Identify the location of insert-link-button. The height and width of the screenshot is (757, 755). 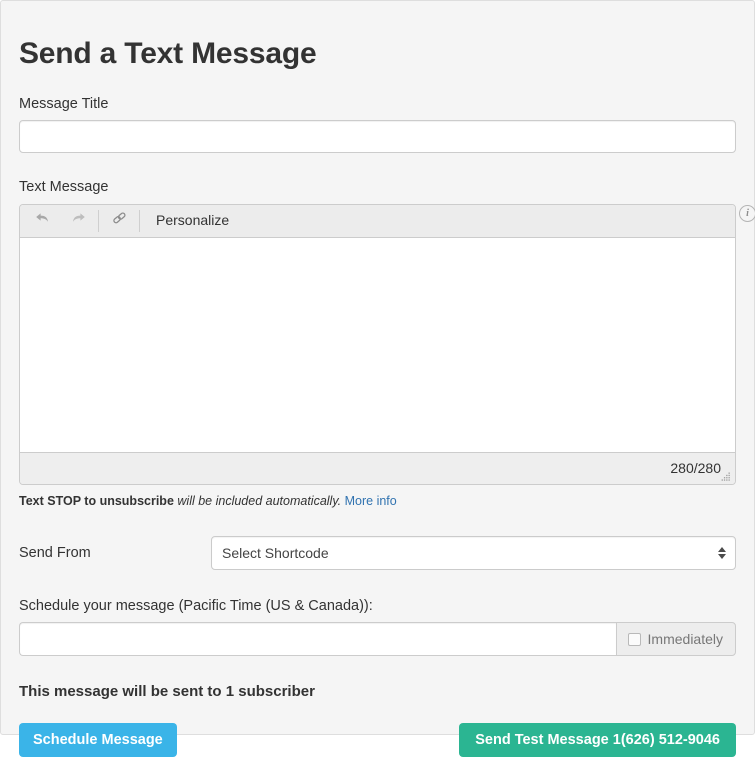
(119, 220).